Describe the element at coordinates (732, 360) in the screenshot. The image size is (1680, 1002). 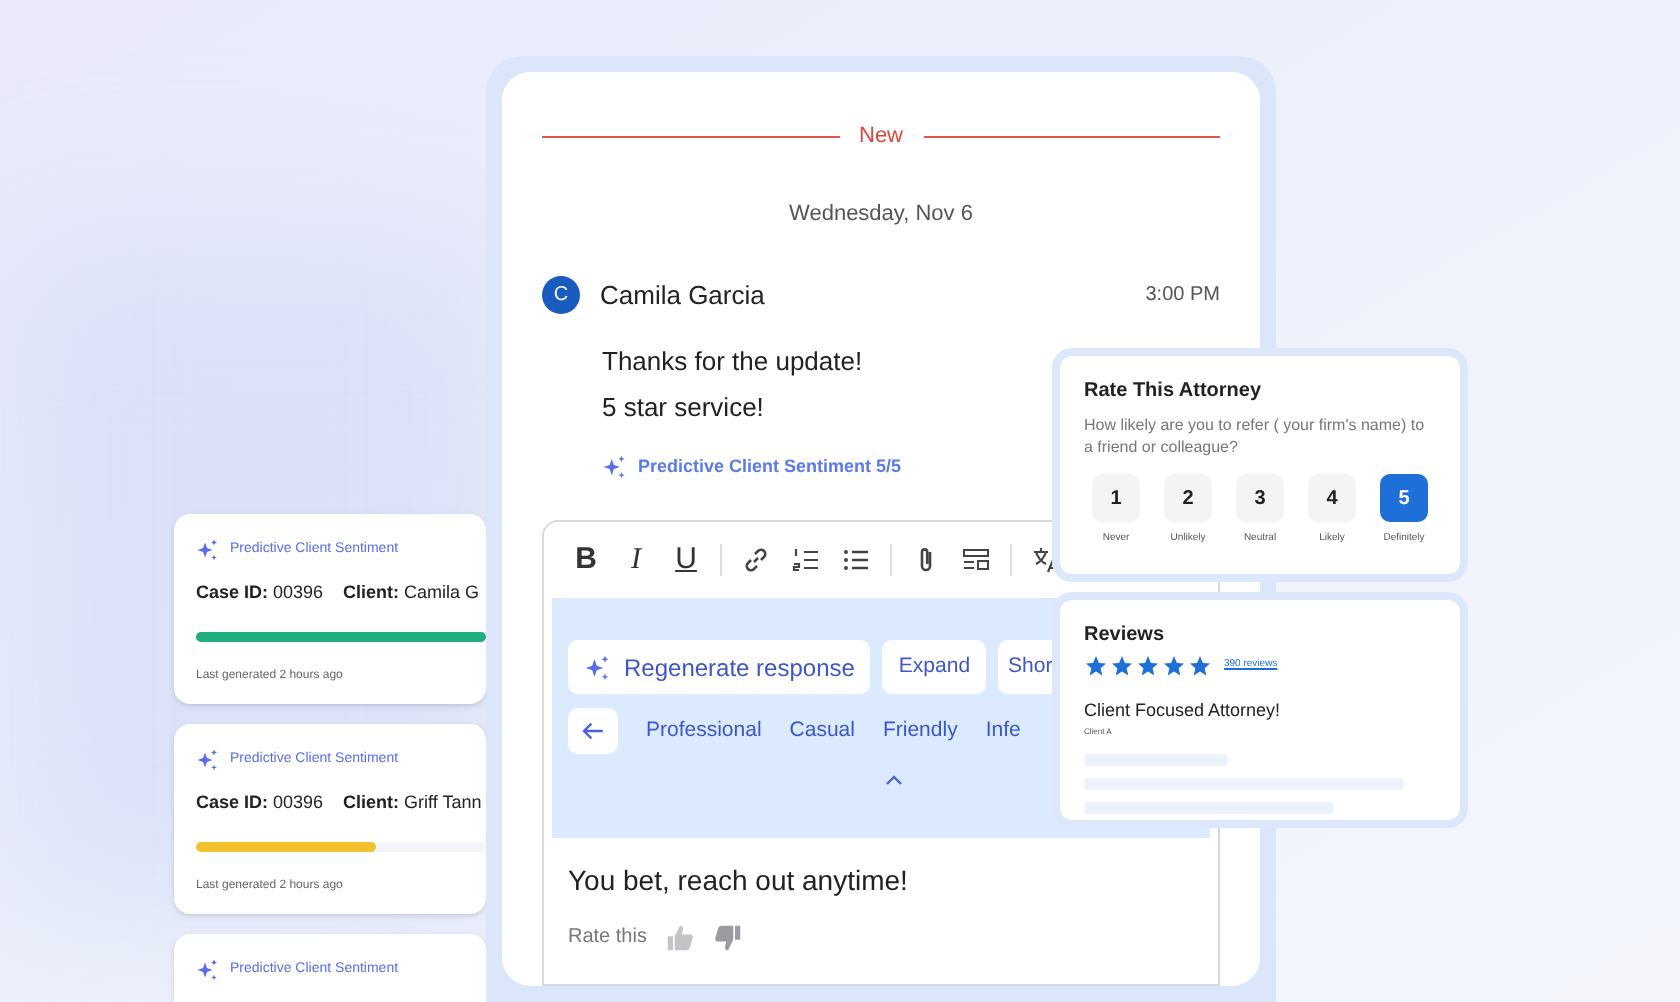
I see `message-text: Thanks for the update!` at that location.